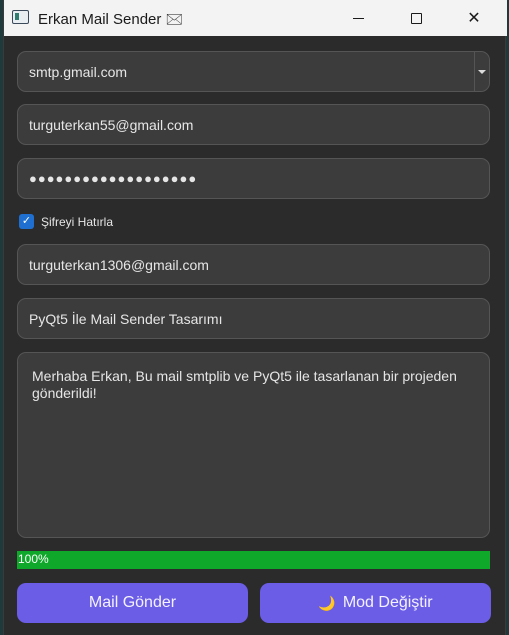  I want to click on close-button: ✕, so click(474, 18).